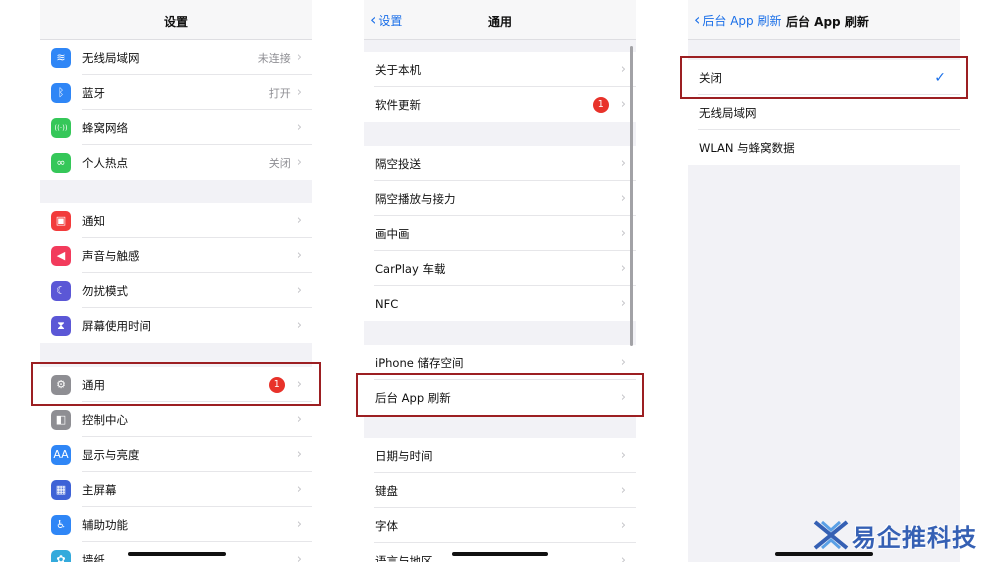 This screenshot has width=1000, height=562. I want to click on list-item-label: 通知, so click(93, 220).